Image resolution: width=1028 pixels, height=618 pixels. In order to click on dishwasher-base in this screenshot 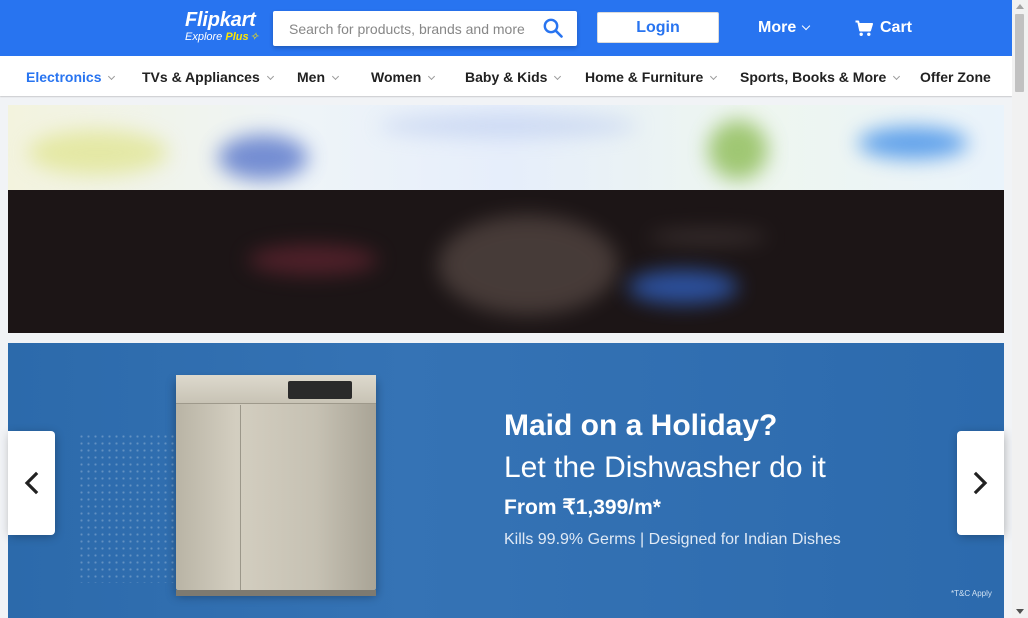, I will do `click(276, 593)`.